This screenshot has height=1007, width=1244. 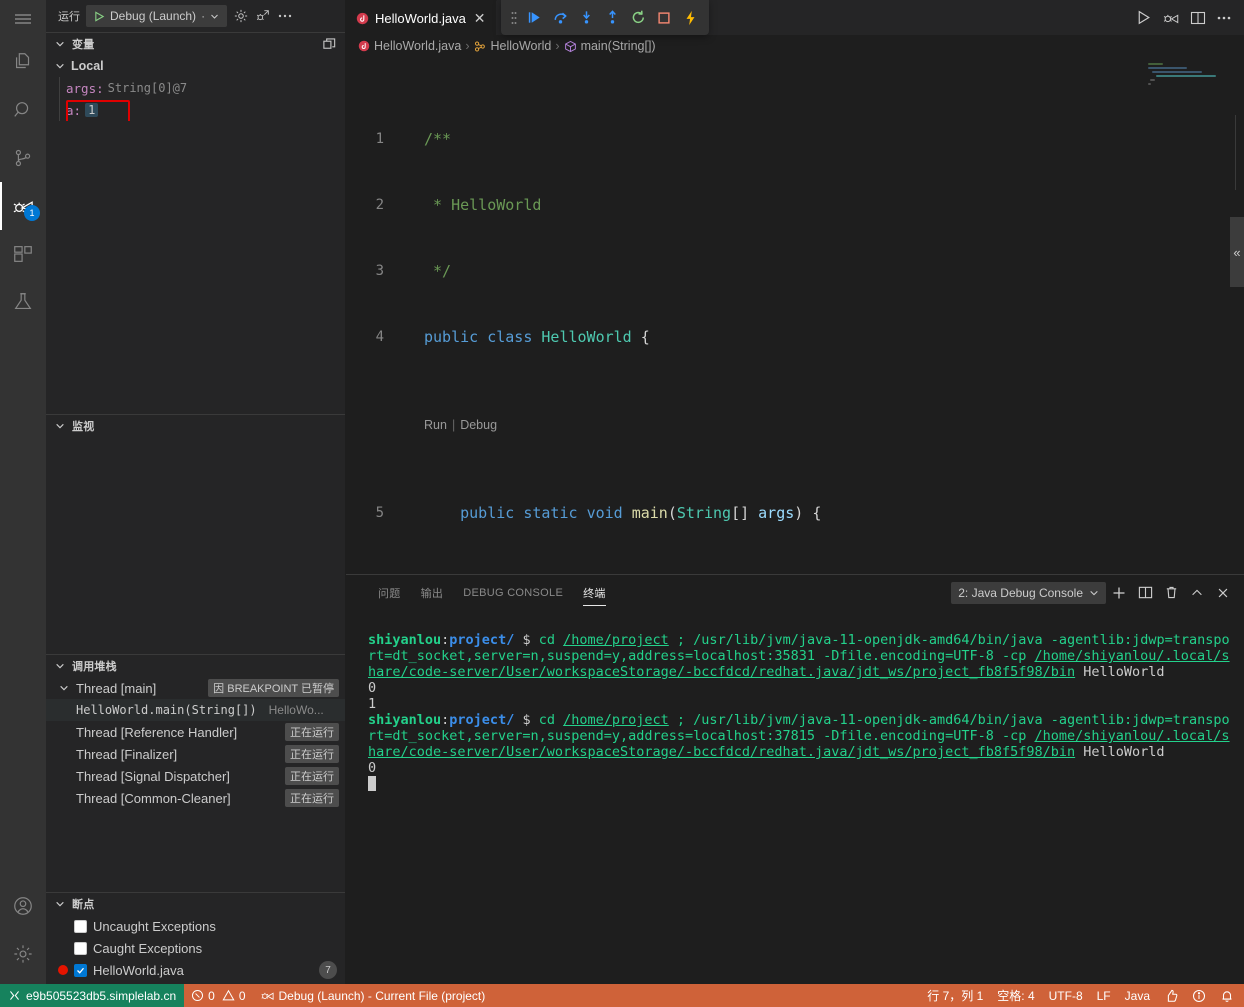 What do you see at coordinates (586, 18) in the screenshot?
I see `step-into-button` at bounding box center [586, 18].